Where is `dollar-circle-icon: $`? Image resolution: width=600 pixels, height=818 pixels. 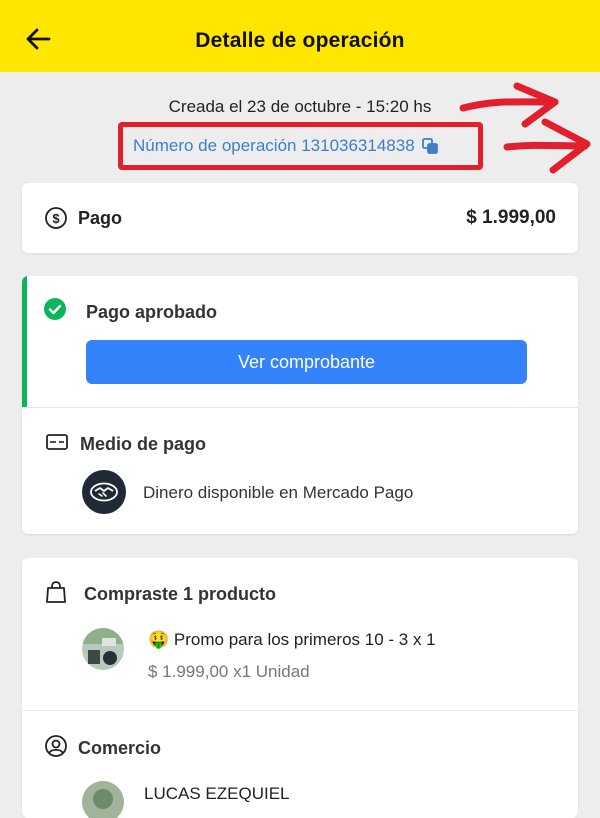 dollar-circle-icon: $ is located at coordinates (56, 218).